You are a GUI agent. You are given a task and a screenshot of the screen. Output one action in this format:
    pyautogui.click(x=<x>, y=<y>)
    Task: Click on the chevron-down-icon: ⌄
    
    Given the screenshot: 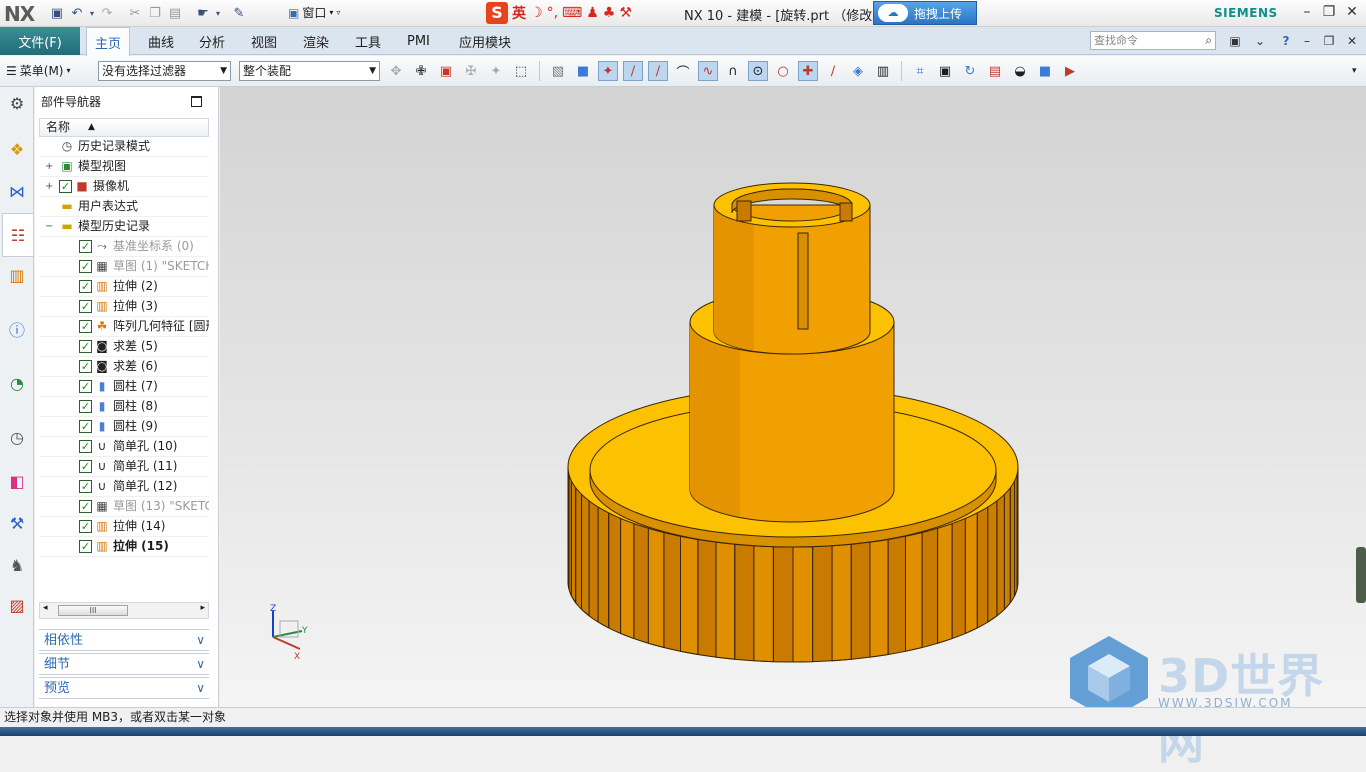 What is the action you would take?
    pyautogui.click(x=1260, y=41)
    